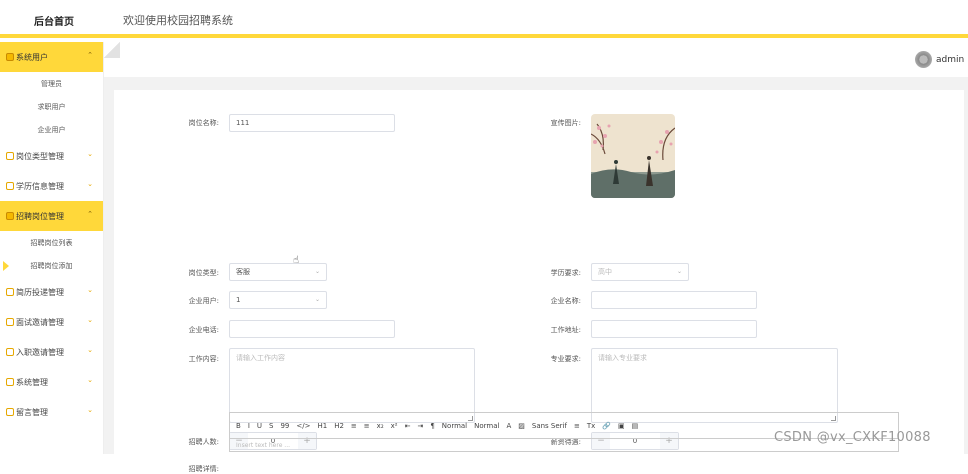 Image resolution: width=968 pixels, height=474 pixels. Describe the element at coordinates (565, 330) in the screenshot. I see `work-address-label: 工作地址:` at that location.